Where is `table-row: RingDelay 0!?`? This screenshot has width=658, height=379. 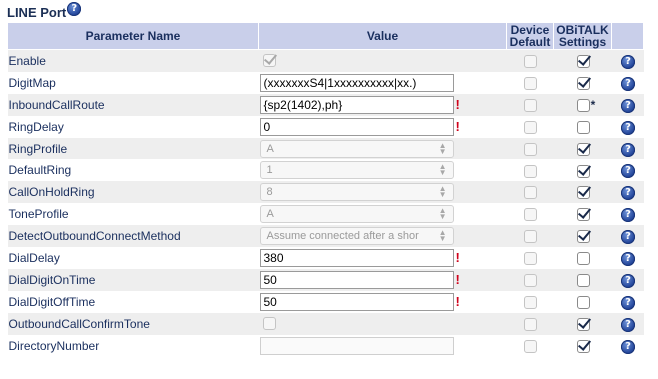 table-row: RingDelay 0!? is located at coordinates (325, 126).